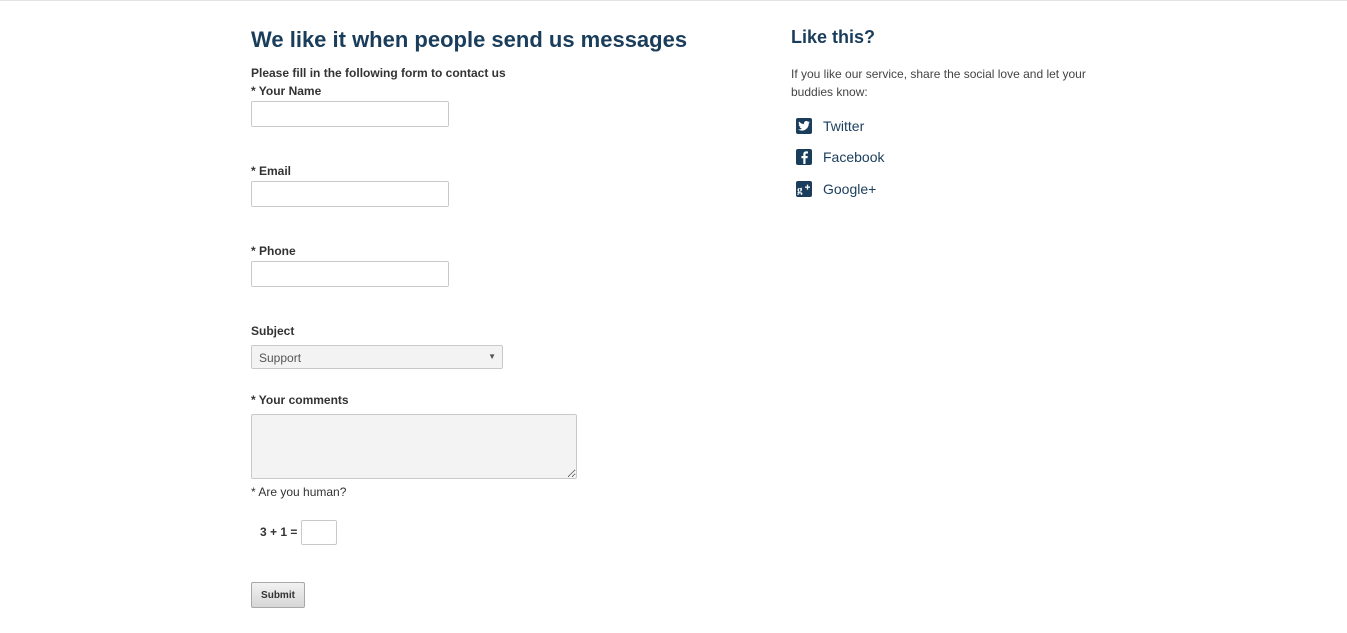 This screenshot has height=633, width=1347. I want to click on name-field, so click(350, 114).